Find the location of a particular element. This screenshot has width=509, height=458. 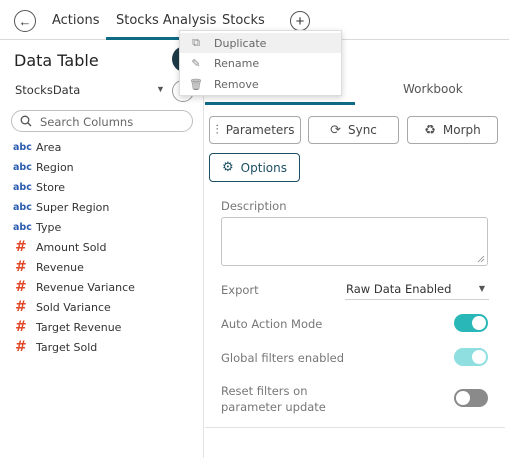

parameters-label: Parameters is located at coordinates (260, 130).